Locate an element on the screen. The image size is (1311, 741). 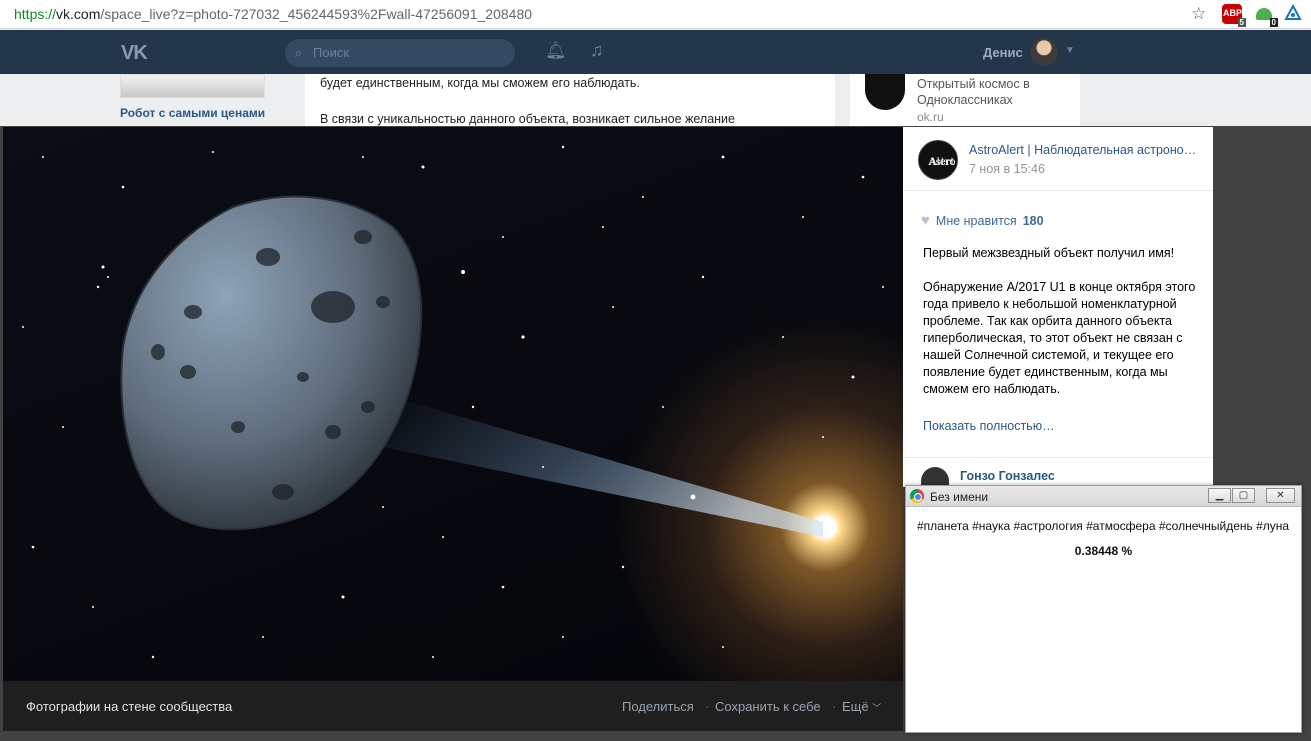
vk-header: VK ⌕ Поиск 🔔︎ ♫ Денис ▼ is located at coordinates (655, 52).